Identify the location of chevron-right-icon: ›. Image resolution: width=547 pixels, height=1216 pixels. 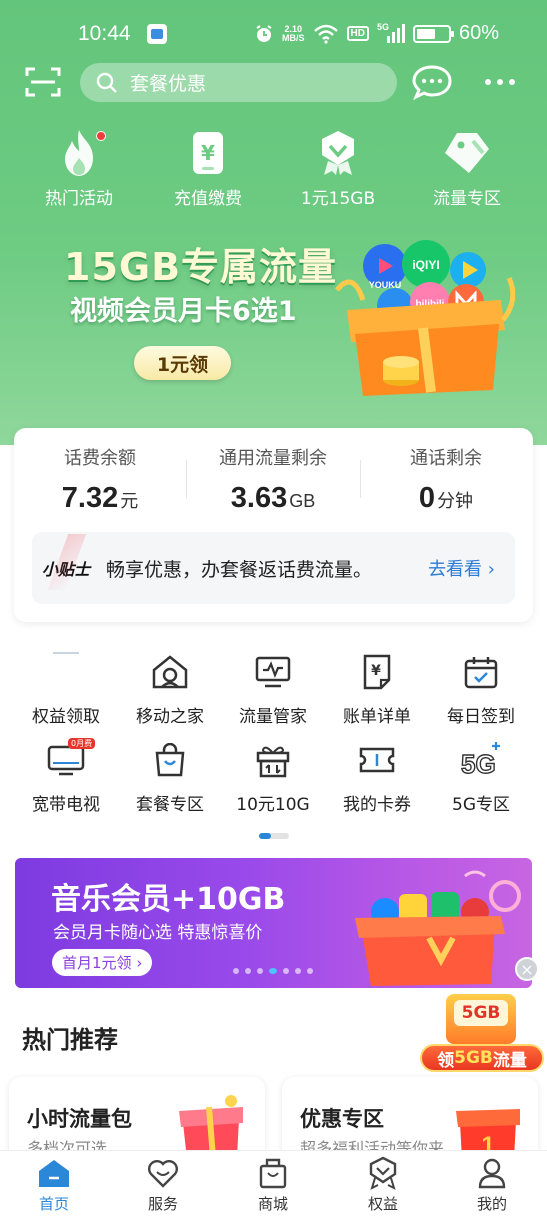
(491, 569).